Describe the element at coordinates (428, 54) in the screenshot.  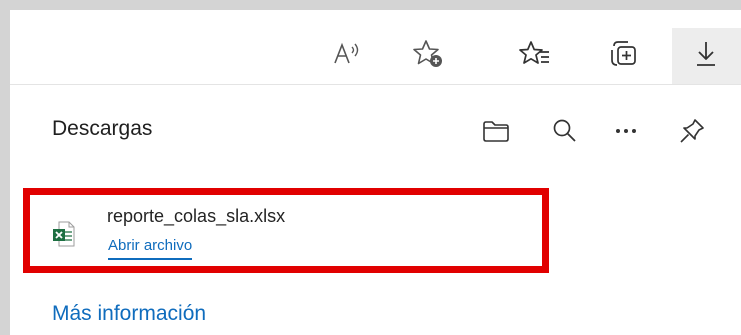
I see `add-favorite-icon` at that location.